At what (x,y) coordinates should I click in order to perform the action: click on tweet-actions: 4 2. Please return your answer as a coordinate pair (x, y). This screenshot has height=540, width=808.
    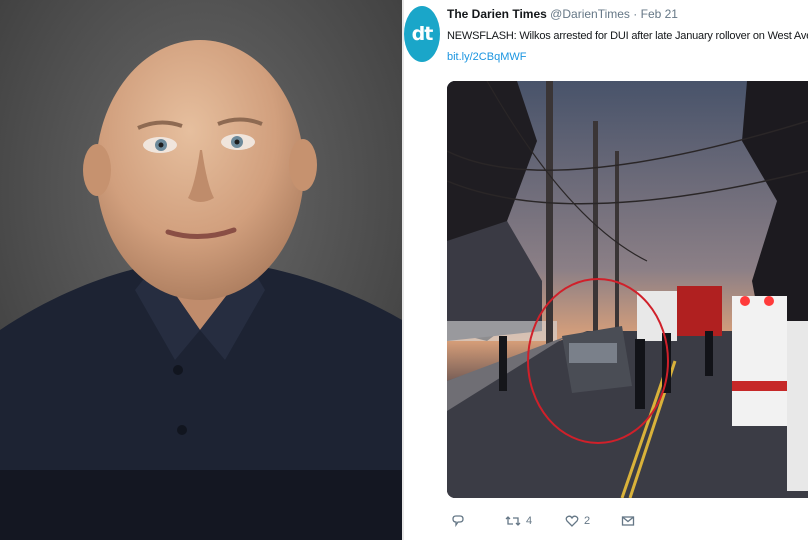
    Looking at the image, I should click on (627, 525).